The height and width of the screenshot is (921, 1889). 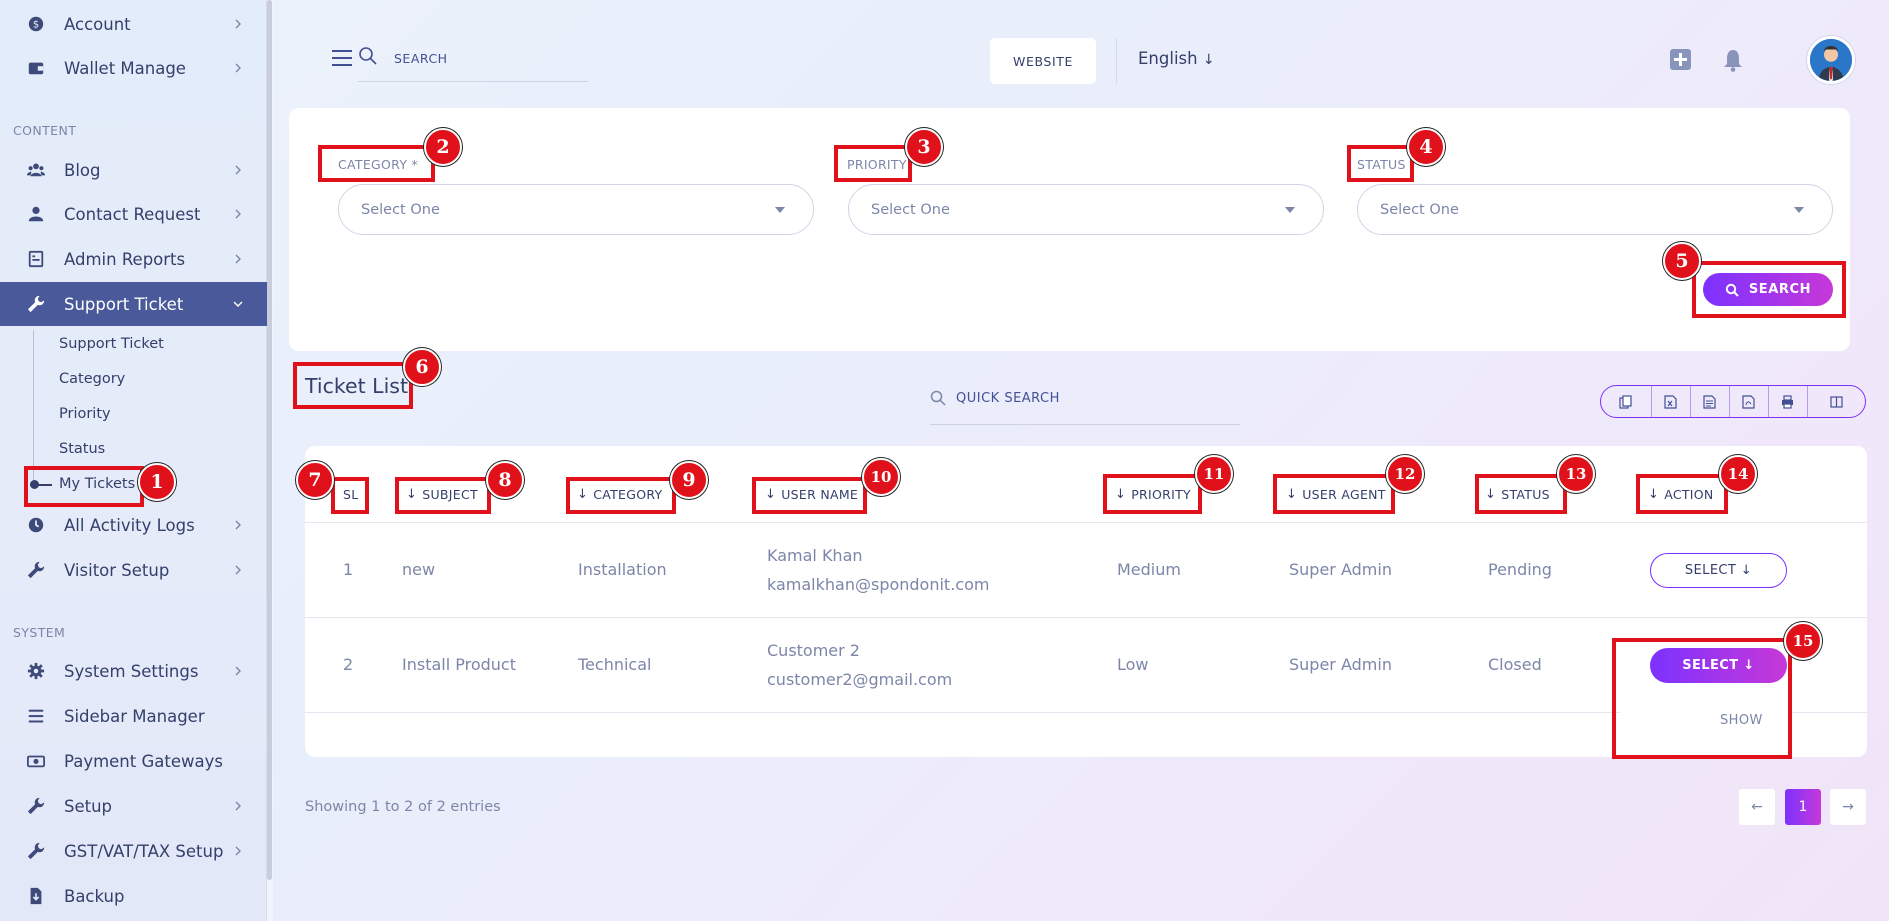 What do you see at coordinates (269, 440) in the screenshot?
I see `sidebar-scrollbar-thumb` at bounding box center [269, 440].